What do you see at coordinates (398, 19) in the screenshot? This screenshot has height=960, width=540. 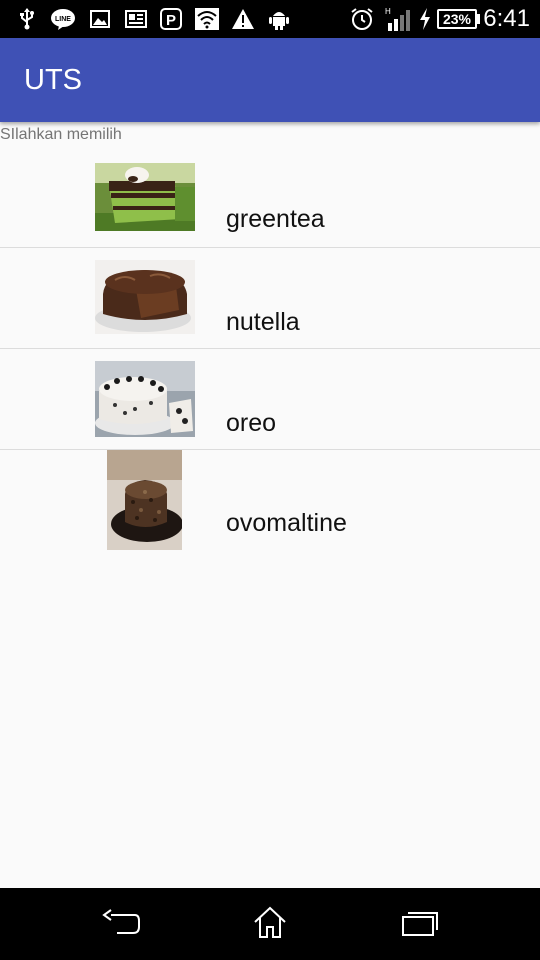 I see `signal-icon: H` at bounding box center [398, 19].